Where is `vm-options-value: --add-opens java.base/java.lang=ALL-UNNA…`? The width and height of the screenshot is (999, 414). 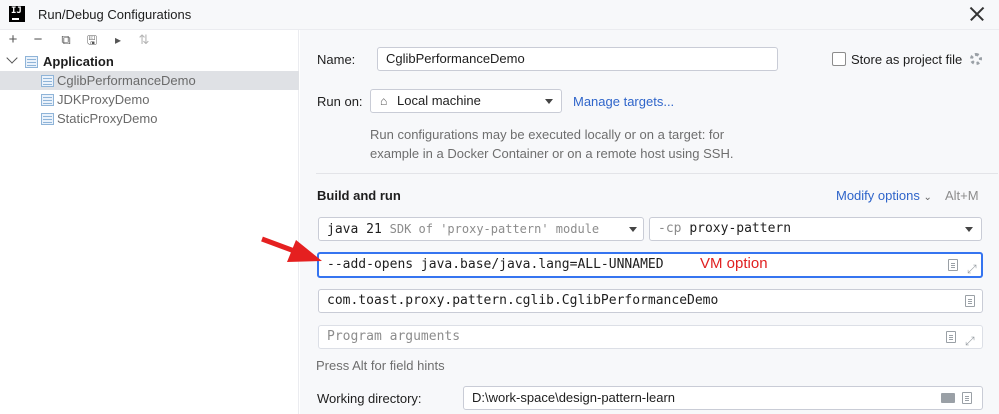 vm-options-value: --add-opens java.base/java.lang=ALL-UNNA… is located at coordinates (495, 264).